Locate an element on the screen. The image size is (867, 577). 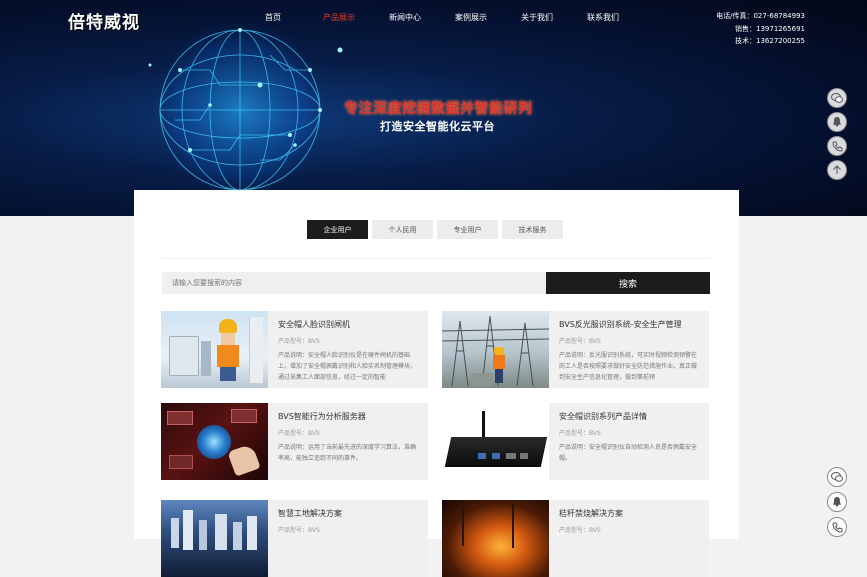
divider is located at coordinates (436, 258).